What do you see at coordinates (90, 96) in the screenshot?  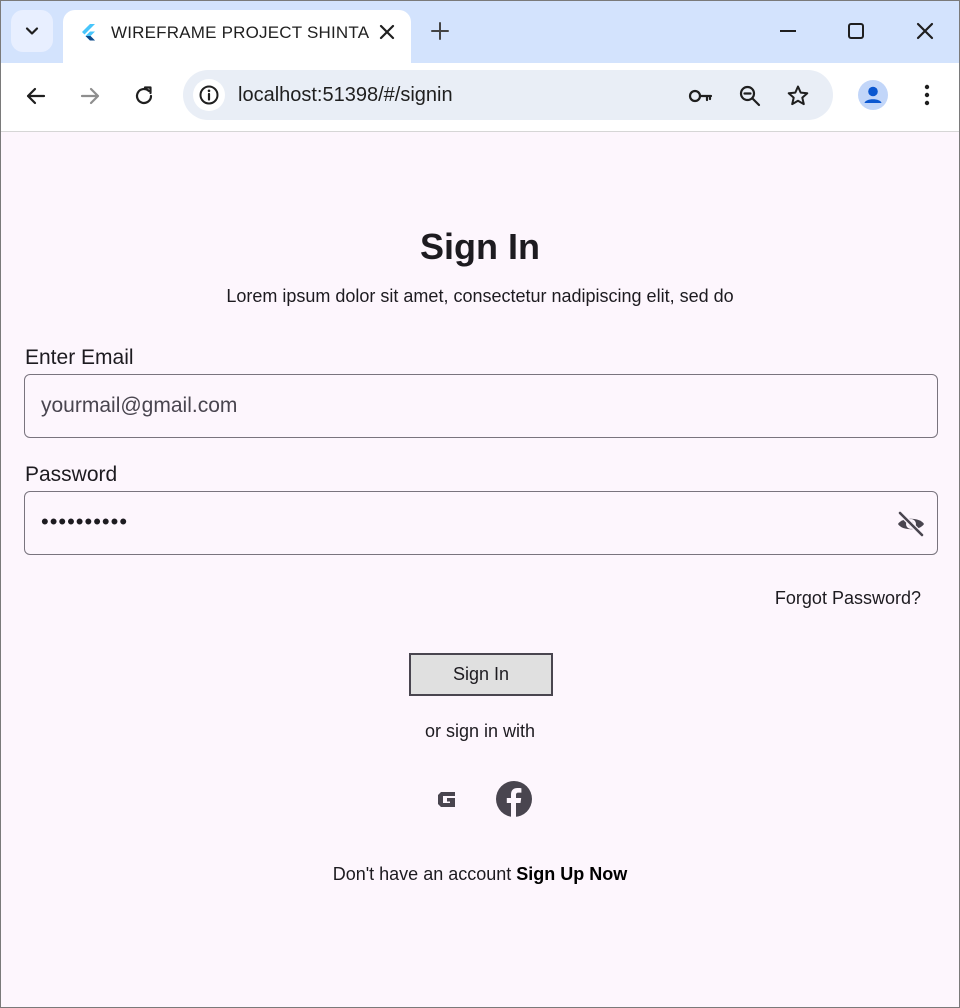 I see `forward-icon` at bounding box center [90, 96].